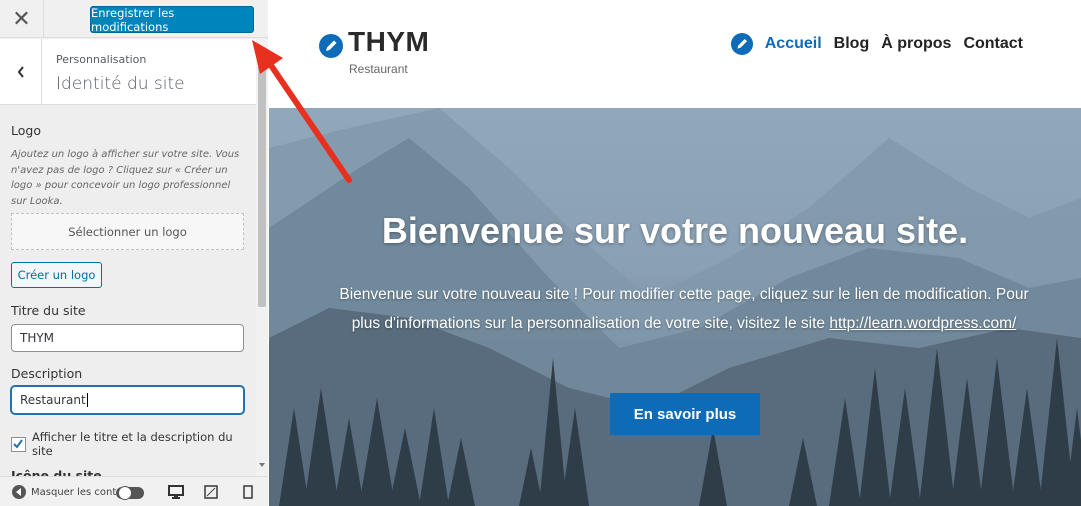  What do you see at coordinates (48, 310) in the screenshot?
I see `site-title-label: Titre du site` at bounding box center [48, 310].